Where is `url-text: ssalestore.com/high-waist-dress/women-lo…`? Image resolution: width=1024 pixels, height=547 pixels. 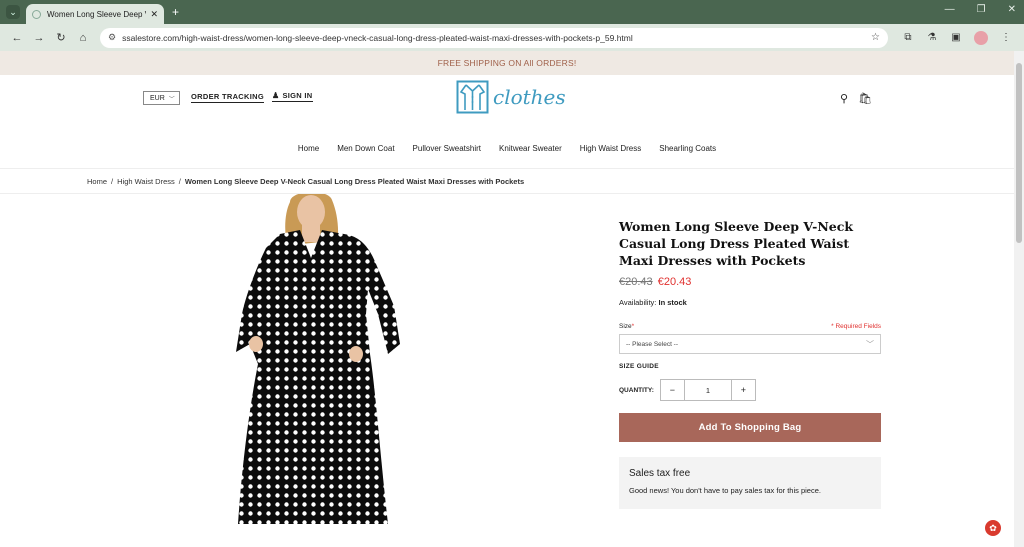
url-text: ssalestore.com/high-waist-dress/women-lo… is located at coordinates (377, 37).